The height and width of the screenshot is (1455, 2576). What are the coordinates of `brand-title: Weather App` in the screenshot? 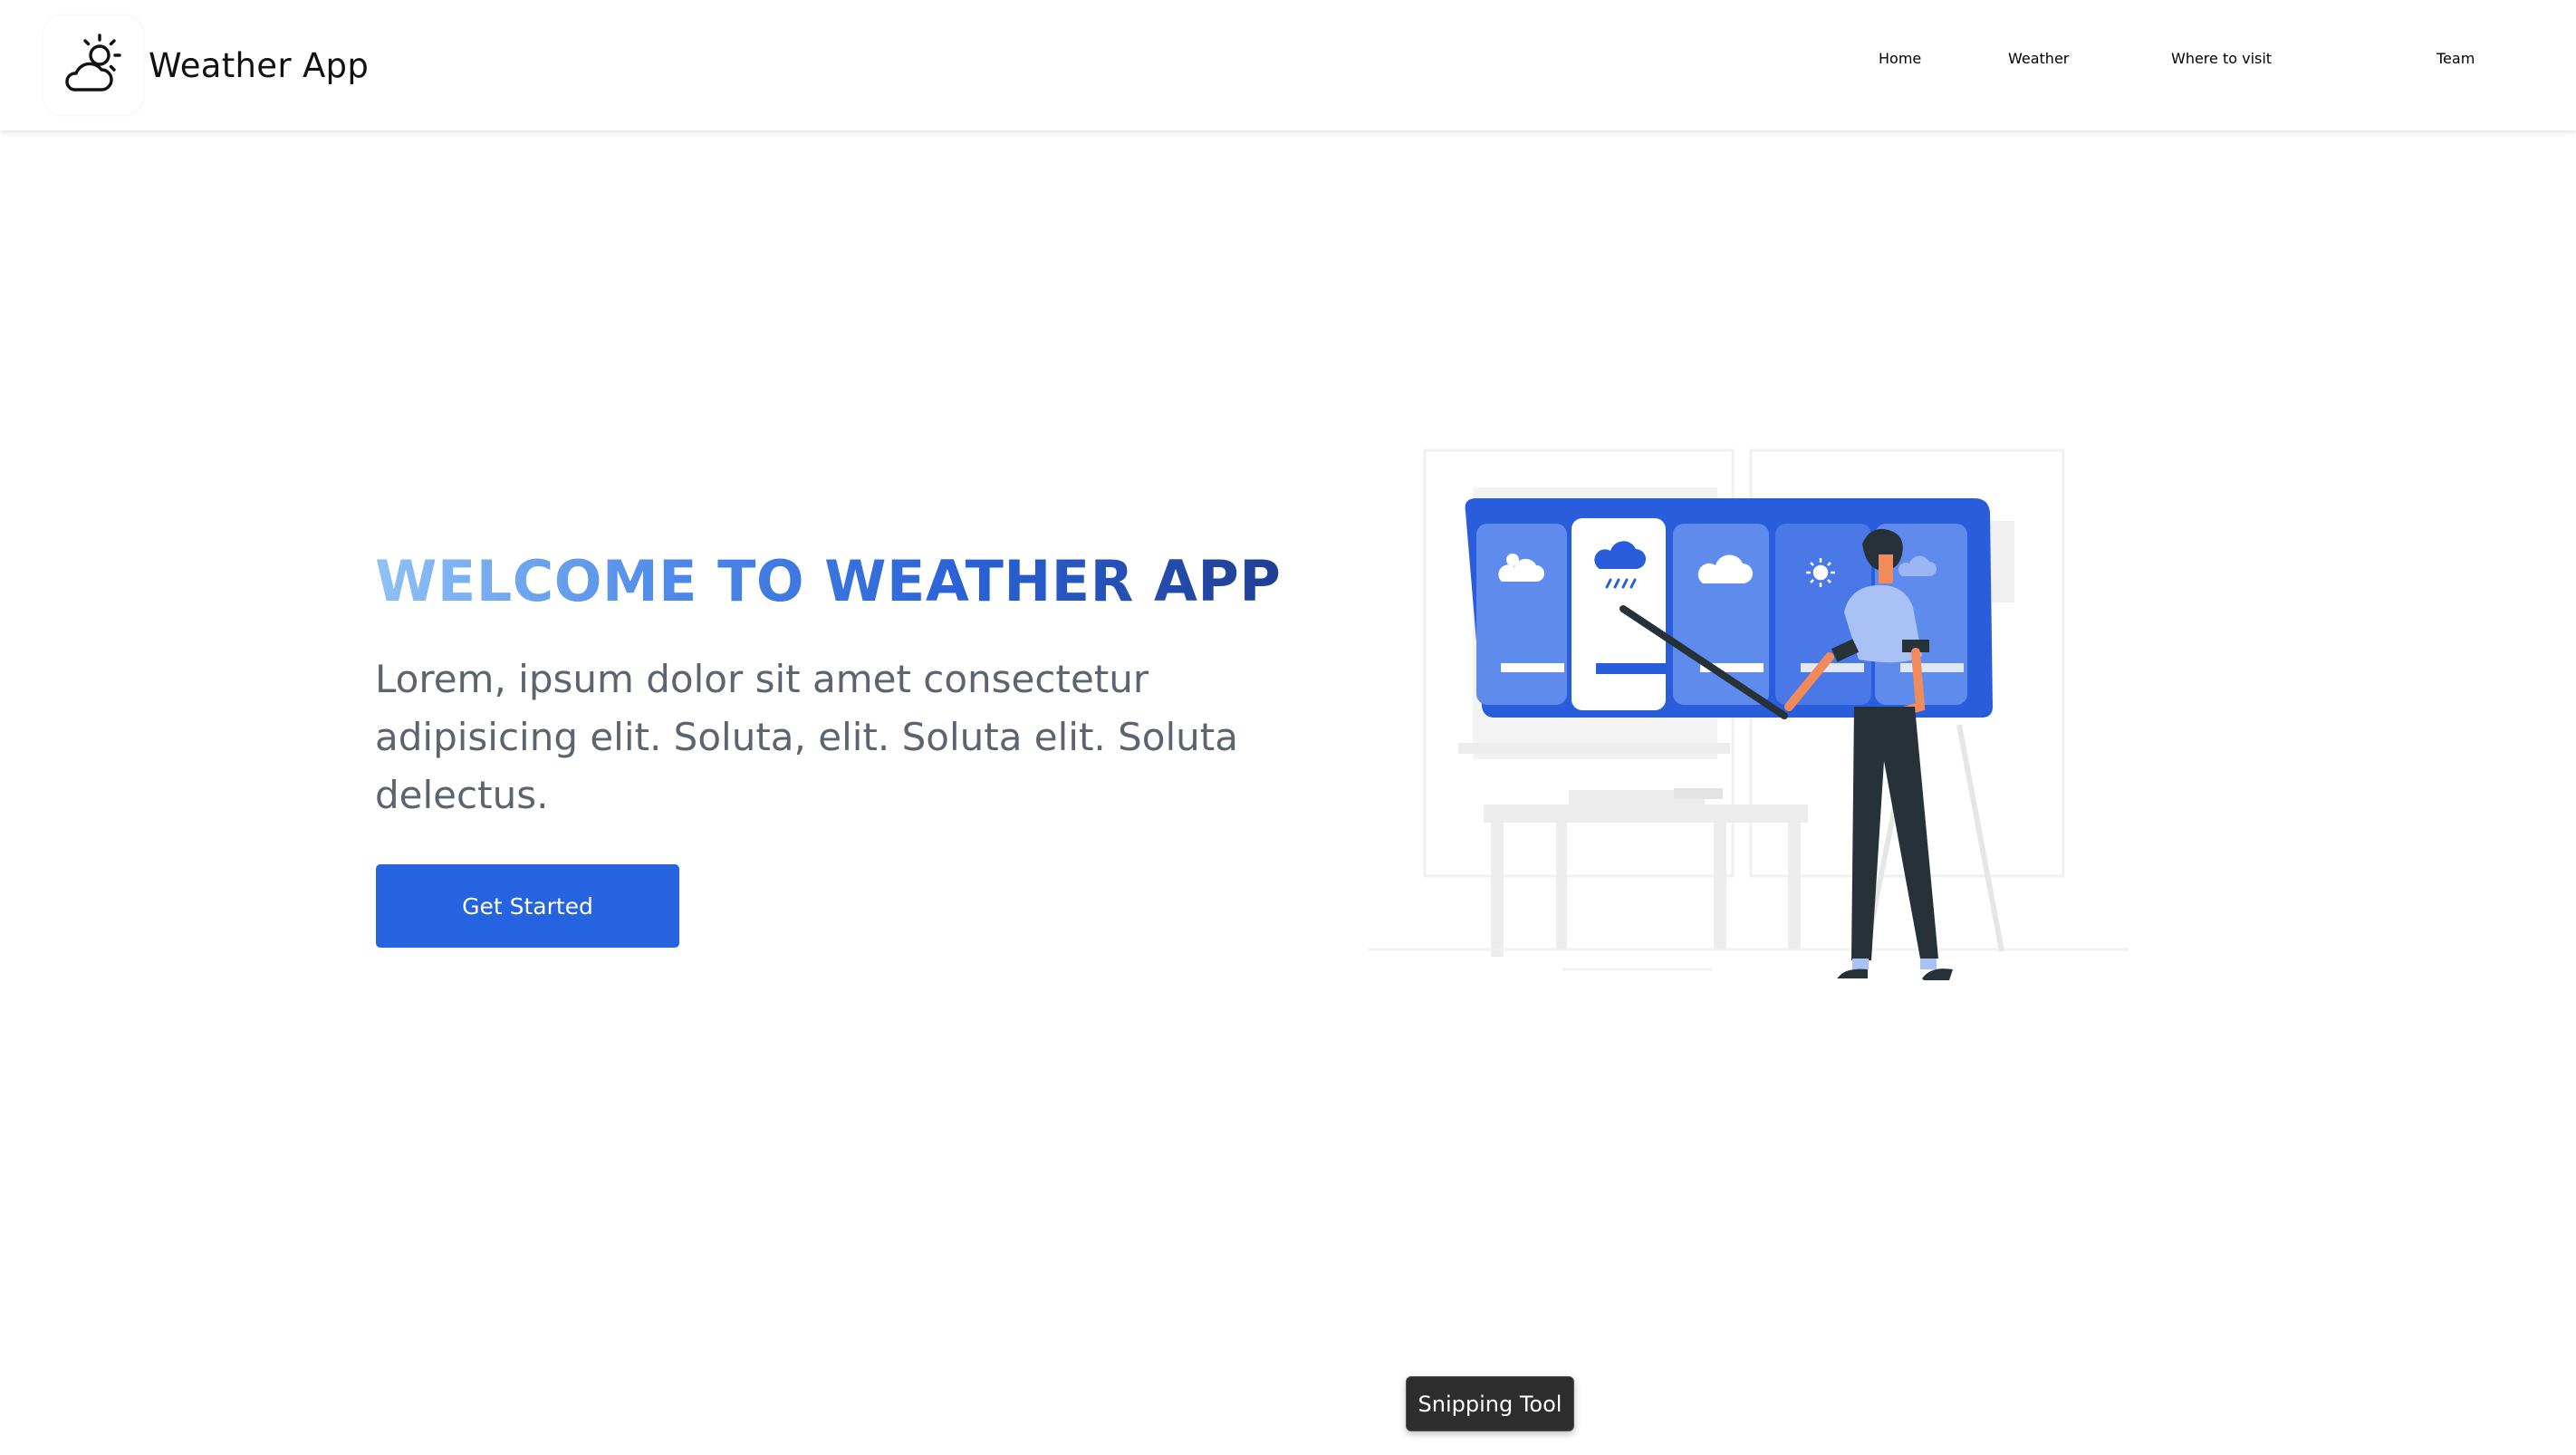 It's located at (259, 65).